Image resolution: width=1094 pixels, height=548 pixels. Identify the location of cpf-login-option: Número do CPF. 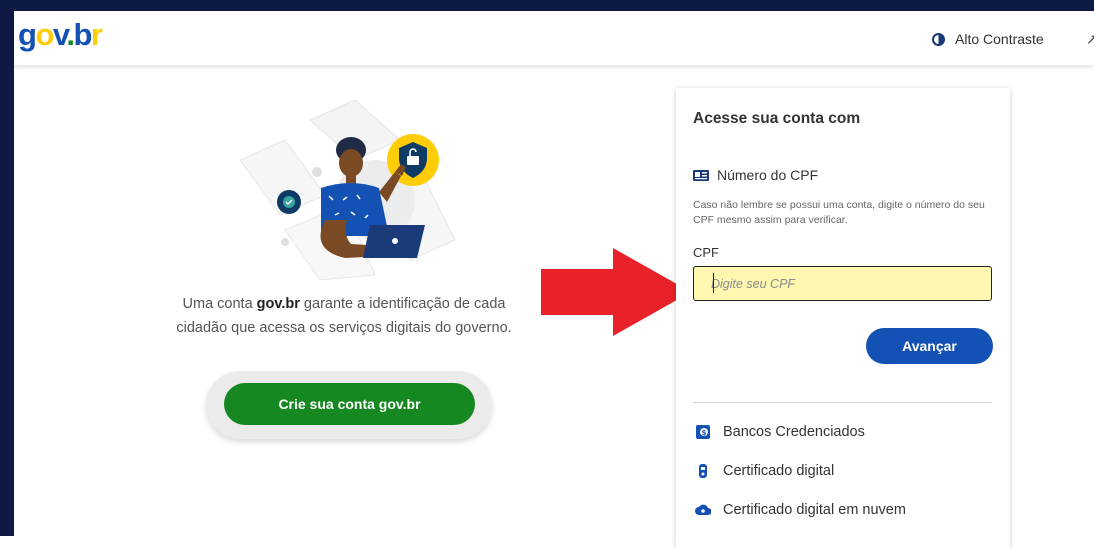
(755, 175).